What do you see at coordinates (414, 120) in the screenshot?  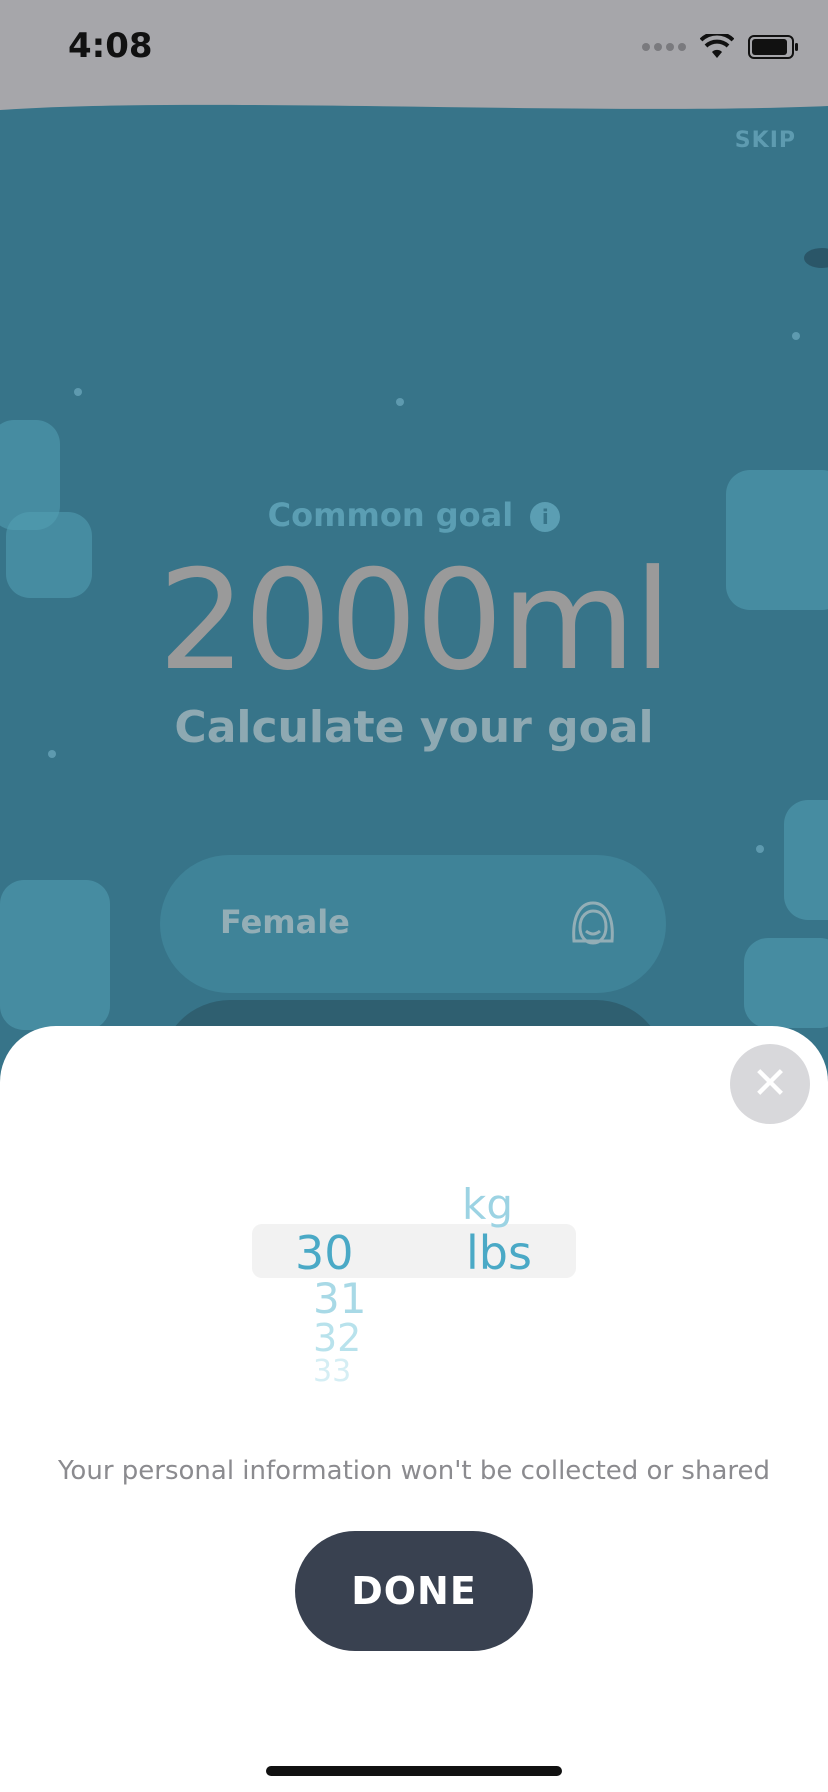 I see `wave-divider` at bounding box center [414, 120].